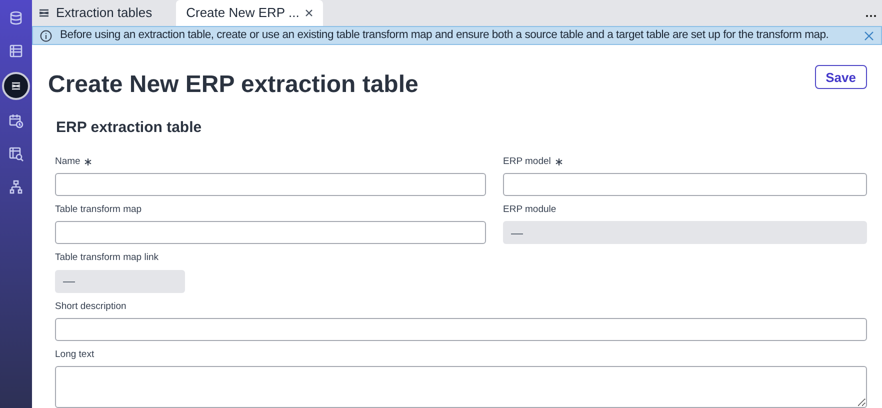 Image resolution: width=882 pixels, height=408 pixels. I want to click on info-icon, so click(46, 36).